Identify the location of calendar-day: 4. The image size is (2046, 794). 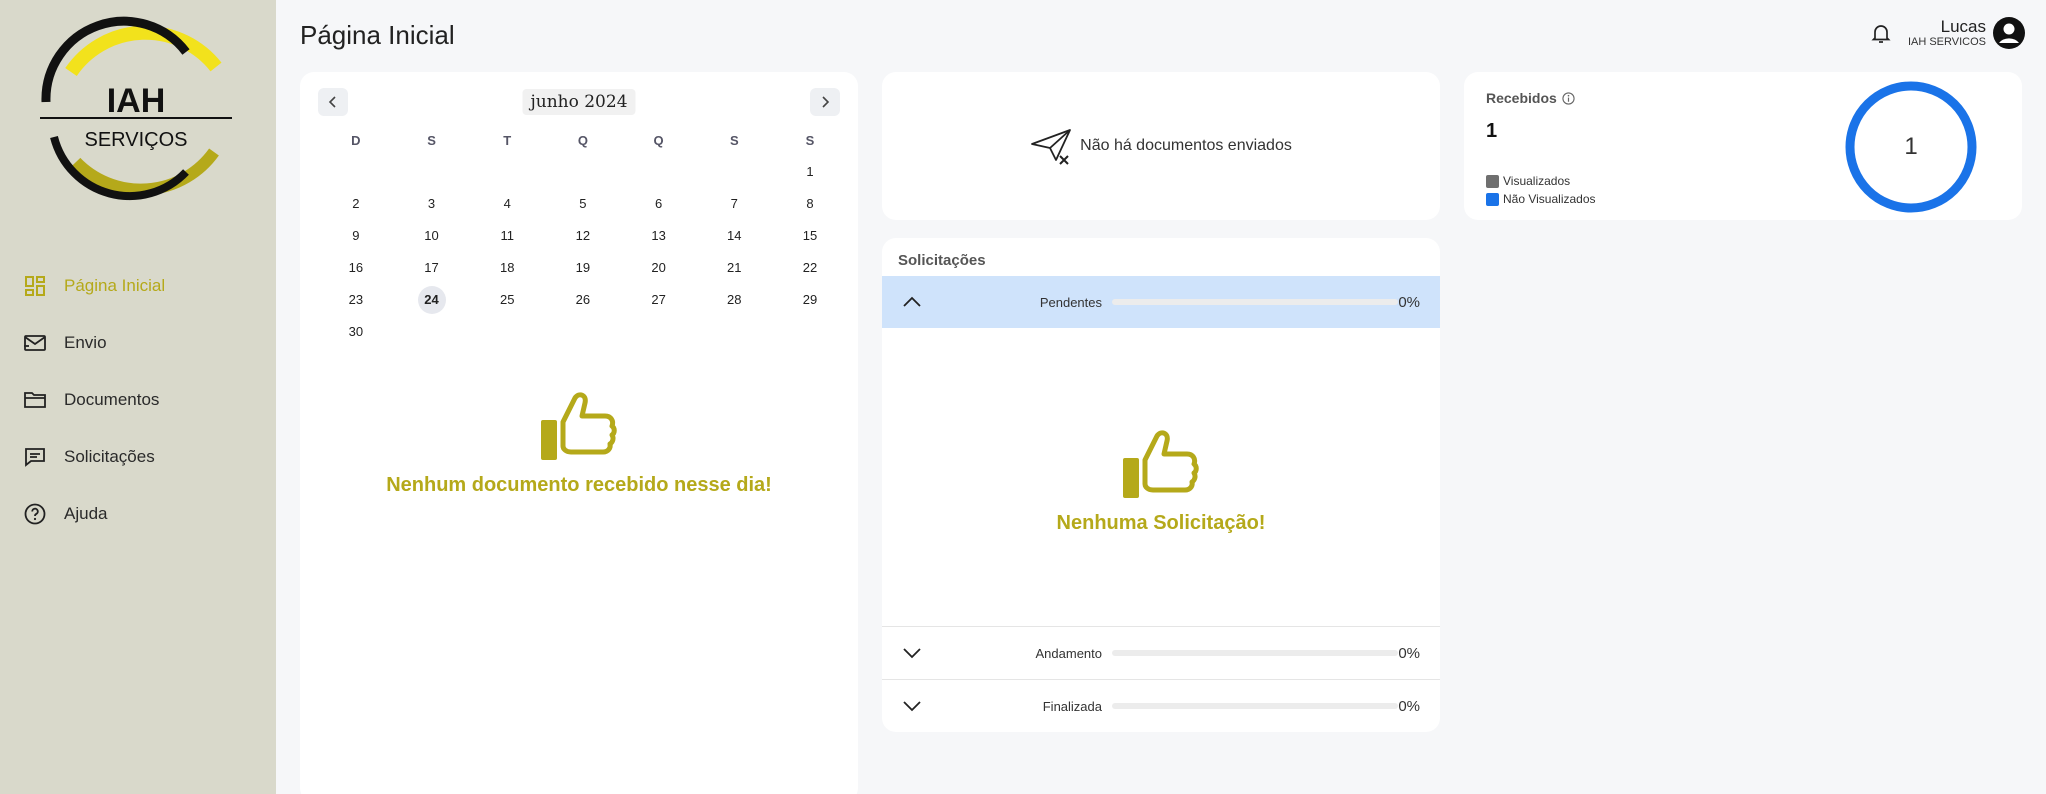
(507, 204).